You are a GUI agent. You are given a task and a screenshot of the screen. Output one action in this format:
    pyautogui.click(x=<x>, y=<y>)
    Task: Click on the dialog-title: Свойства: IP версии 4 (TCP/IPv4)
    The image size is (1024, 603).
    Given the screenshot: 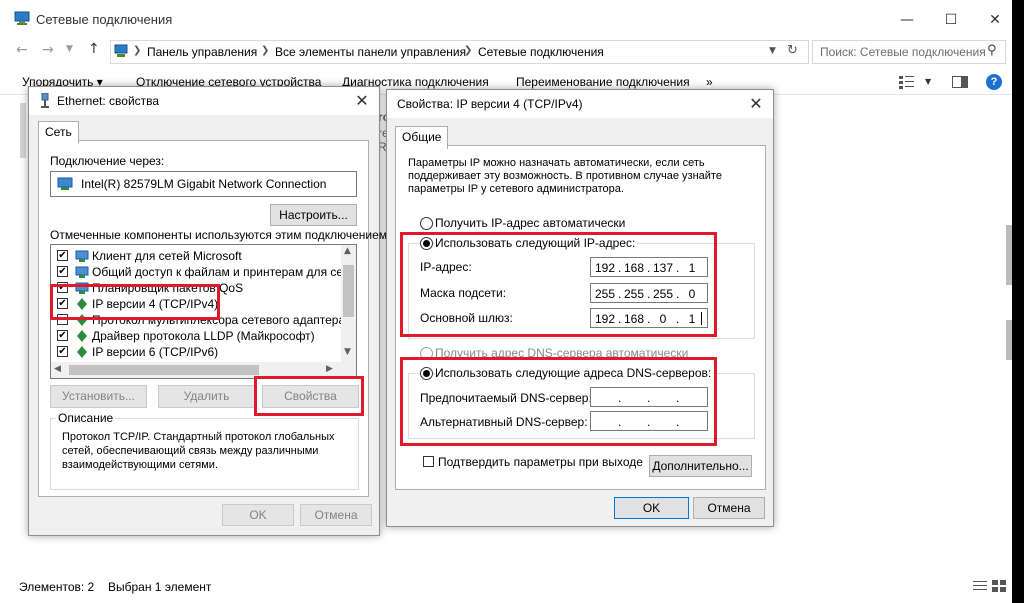 What is the action you would take?
    pyautogui.click(x=490, y=104)
    